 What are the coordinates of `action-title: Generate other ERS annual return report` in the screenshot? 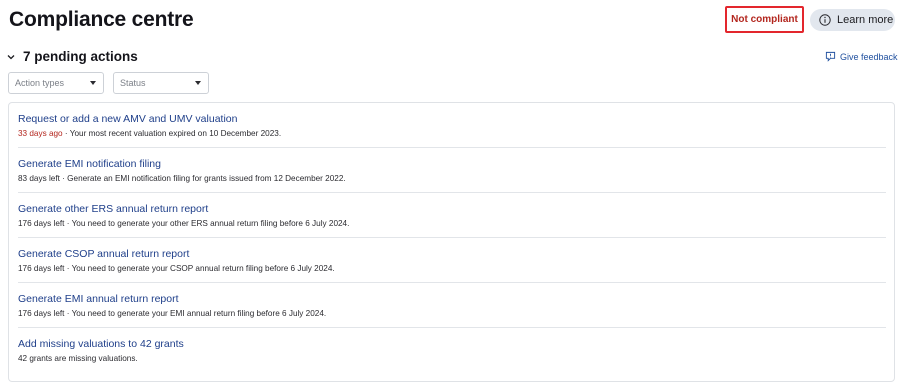 It's located at (113, 209).